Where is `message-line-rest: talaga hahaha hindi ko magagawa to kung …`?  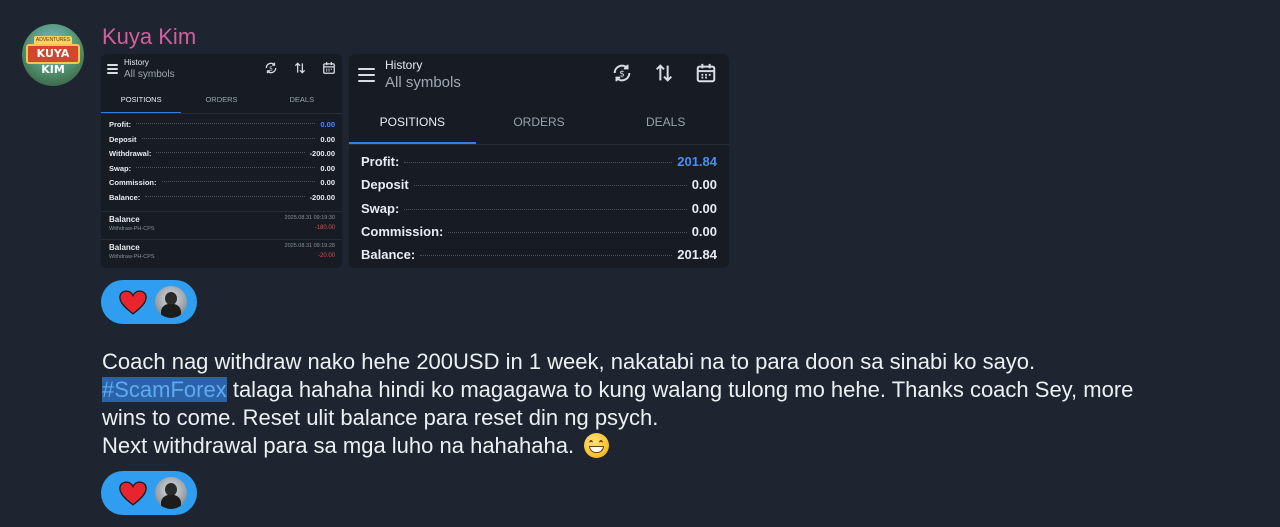 message-line-rest: talaga hahaha hindi ko magagawa to kung … is located at coordinates (680, 389).